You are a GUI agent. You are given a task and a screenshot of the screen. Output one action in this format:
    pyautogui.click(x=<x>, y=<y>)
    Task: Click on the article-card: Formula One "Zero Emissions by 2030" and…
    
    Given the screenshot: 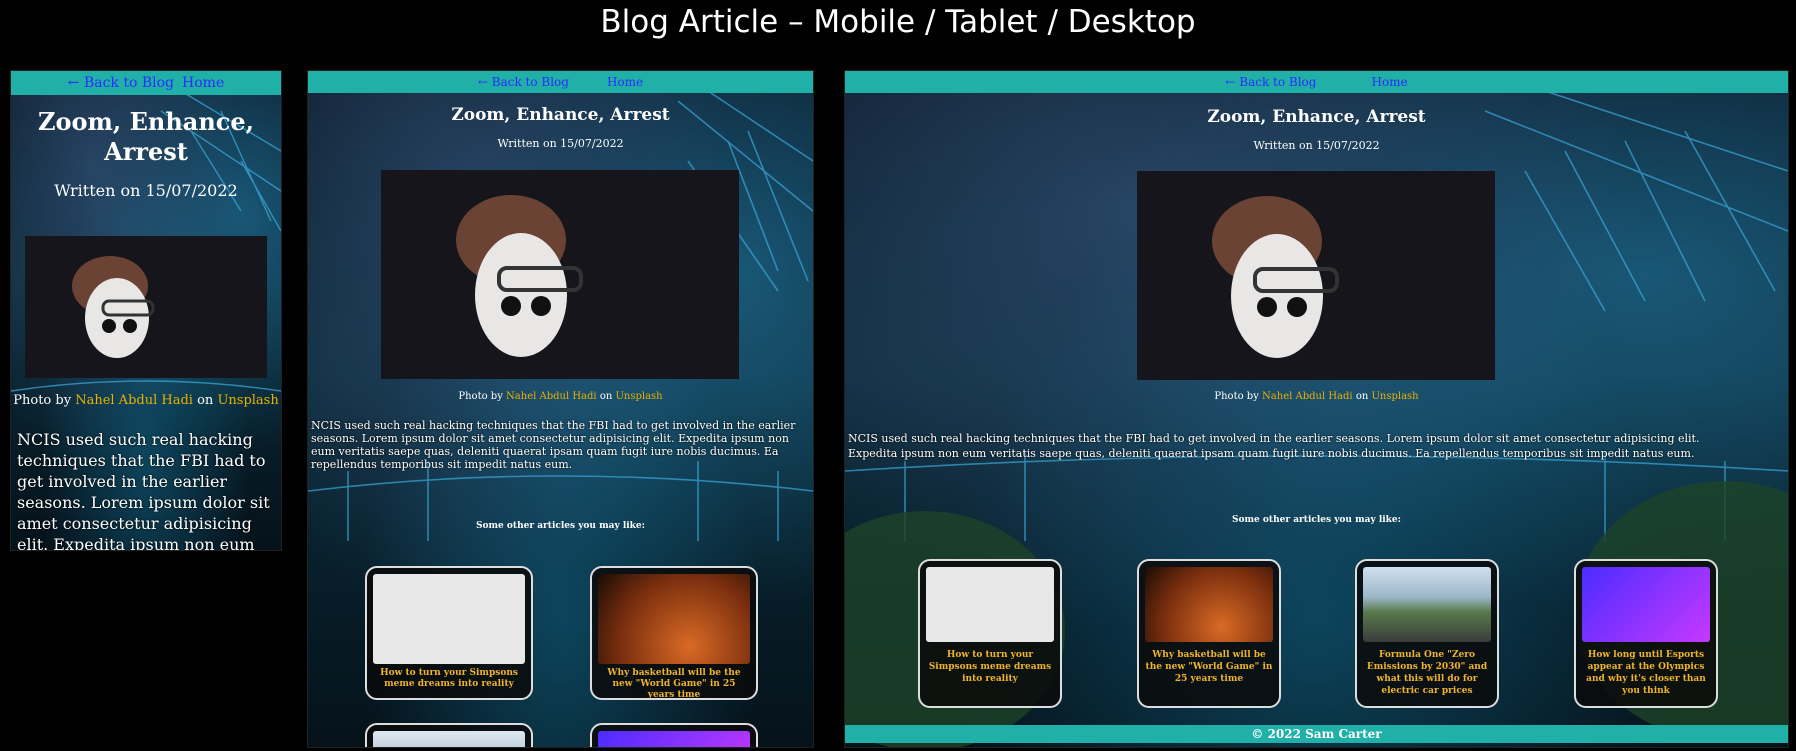 What is the action you would take?
    pyautogui.click(x=1427, y=633)
    